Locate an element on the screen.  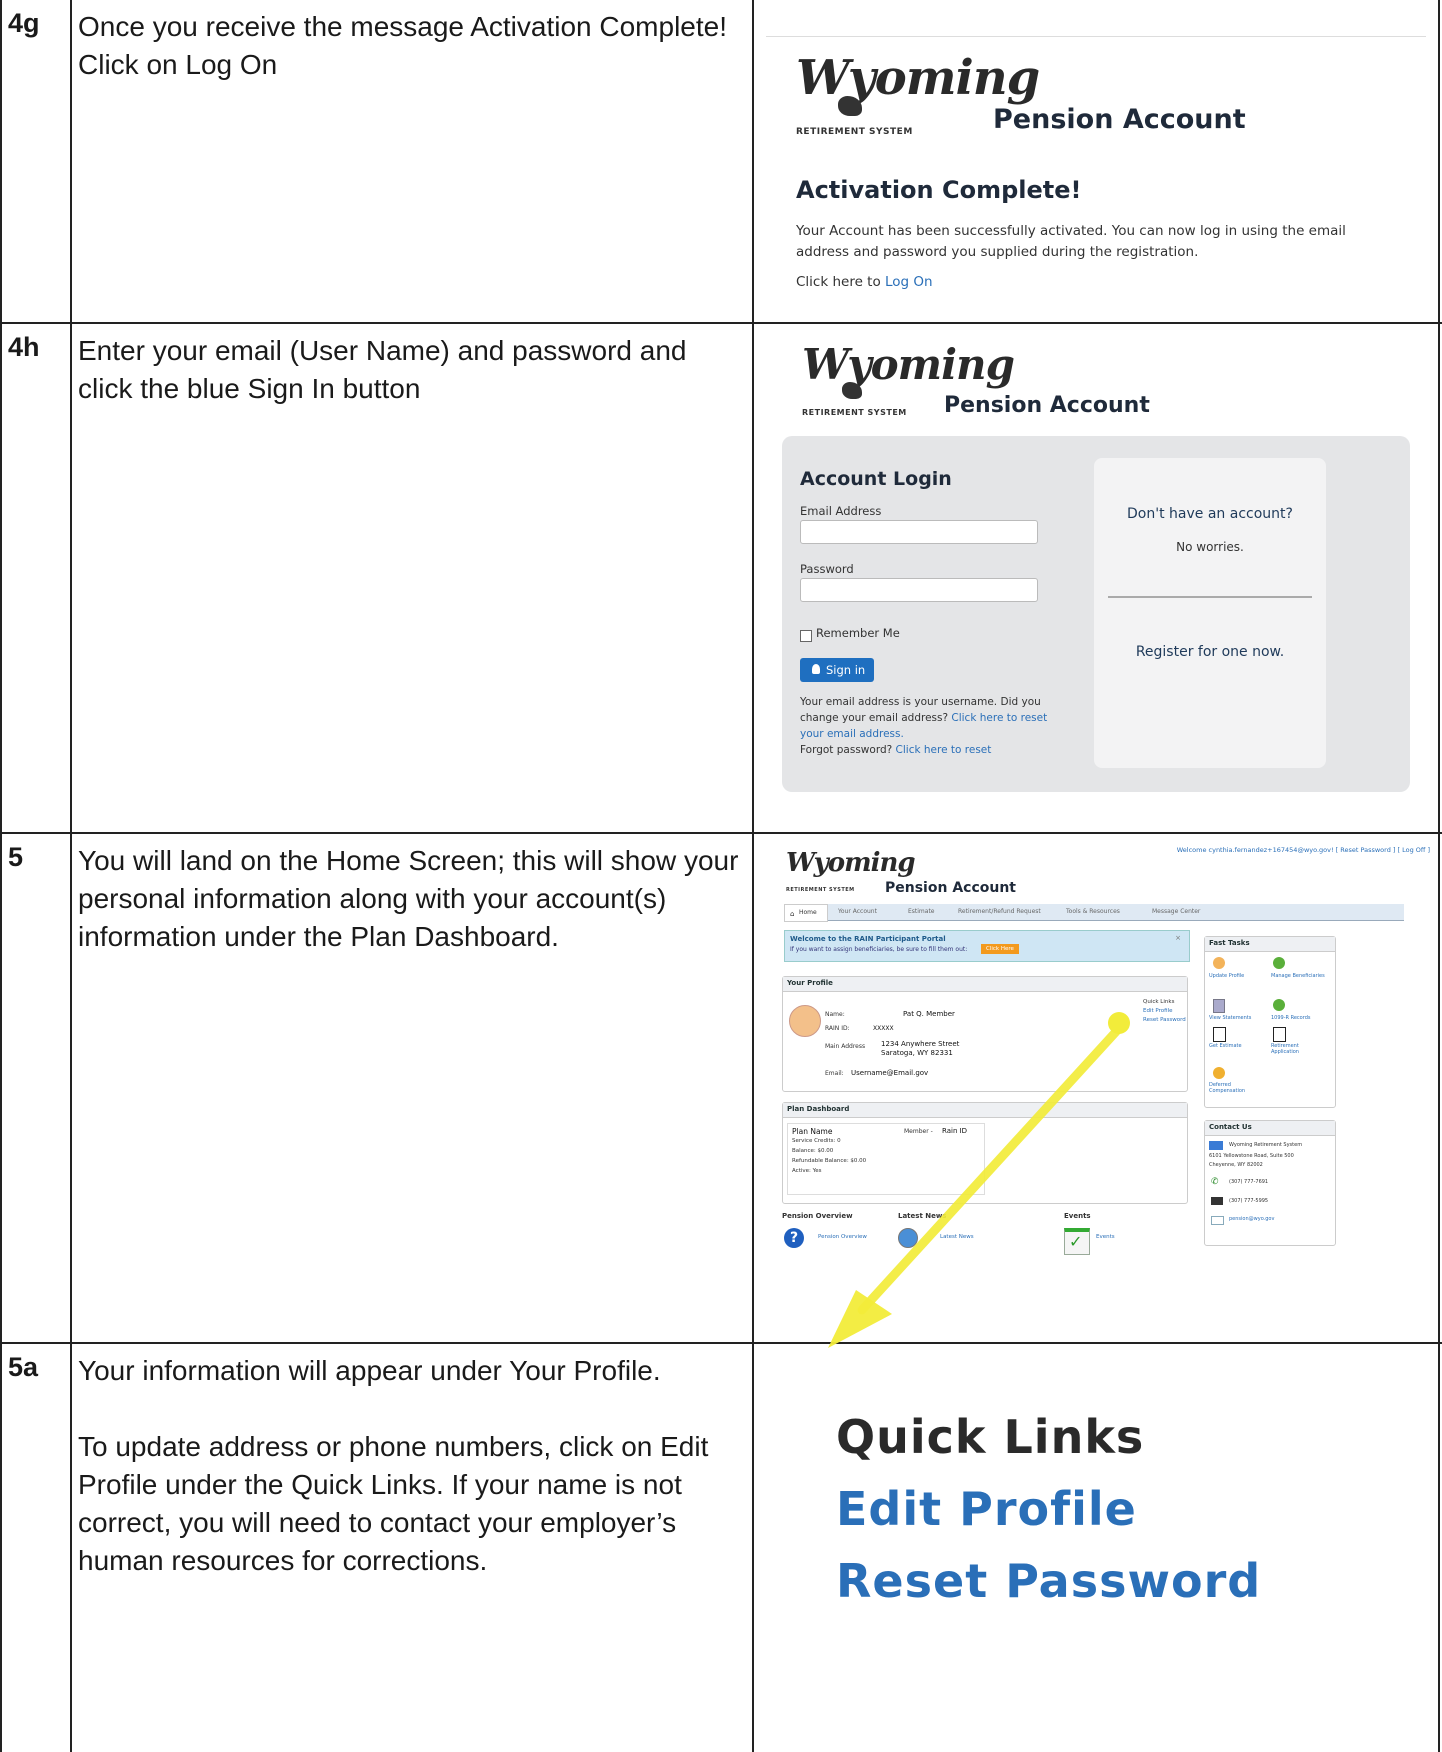
nav-tools-resources: Tools & Resources is located at coordinates (1093, 911).